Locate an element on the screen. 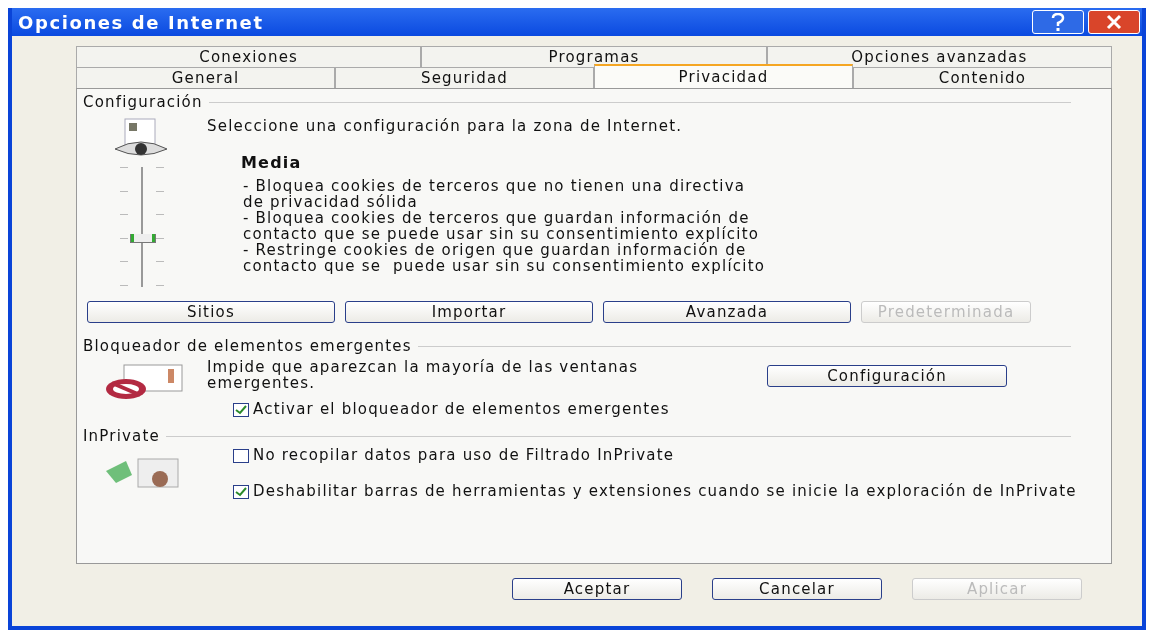  checkbox-label: Deshabilitar barras de herramientas y extensiones cuando se inicie la exploración de InPrivate is located at coordinates (665, 491).